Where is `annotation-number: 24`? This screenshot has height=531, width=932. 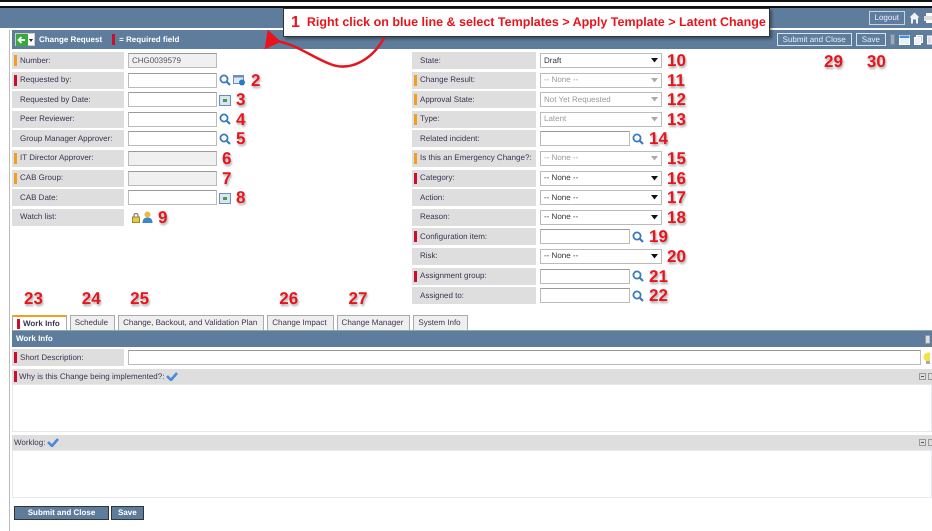
annotation-number: 24 is located at coordinates (91, 299).